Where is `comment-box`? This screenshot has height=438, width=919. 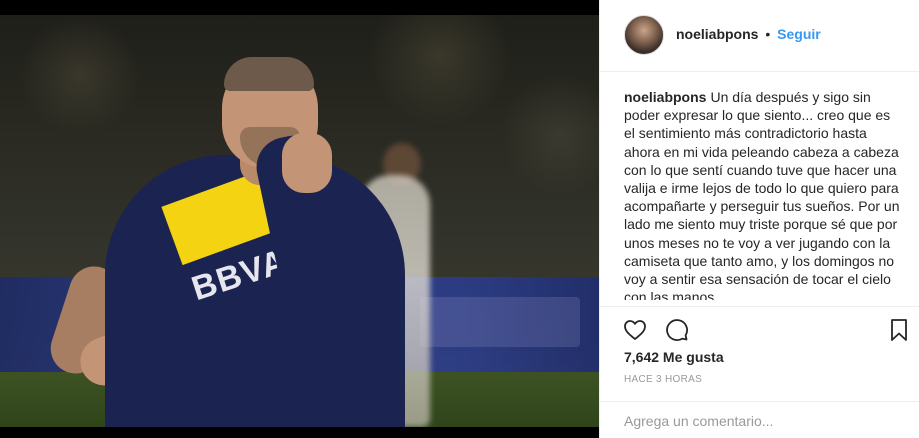 comment-box is located at coordinates (759, 419).